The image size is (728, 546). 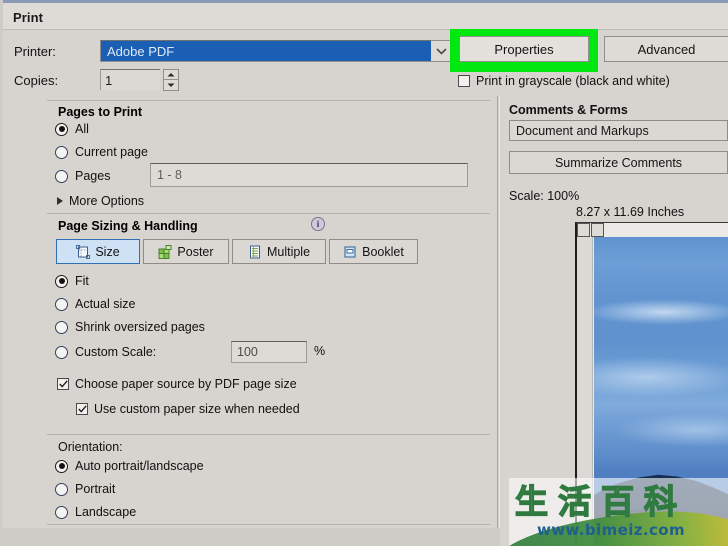 What do you see at coordinates (61, 489) in the screenshot?
I see `radio-portrait-indicator` at bounding box center [61, 489].